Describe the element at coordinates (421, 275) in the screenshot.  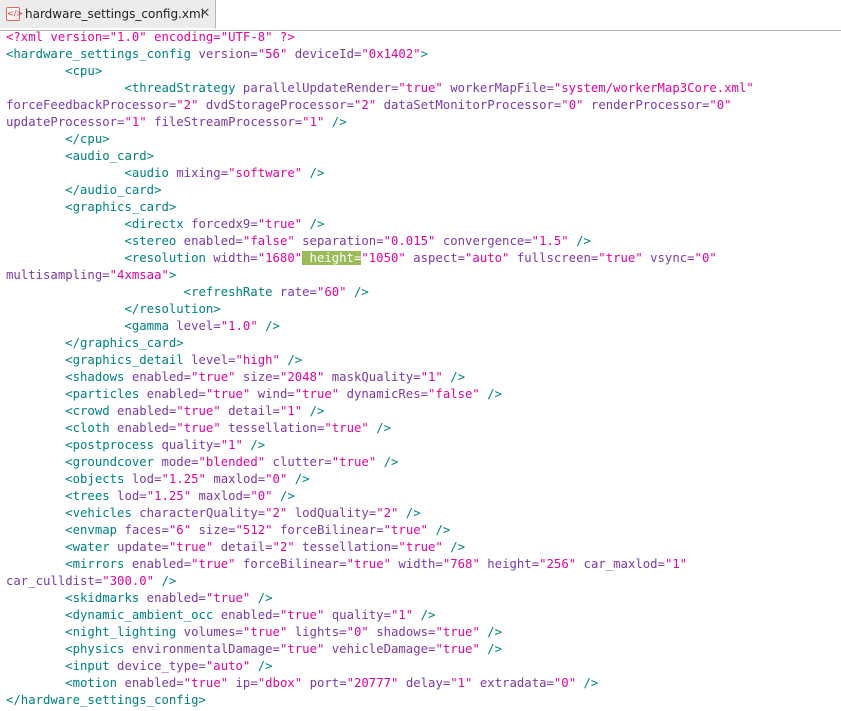
I see `code-line: multisampling="4xmsaa">` at that location.